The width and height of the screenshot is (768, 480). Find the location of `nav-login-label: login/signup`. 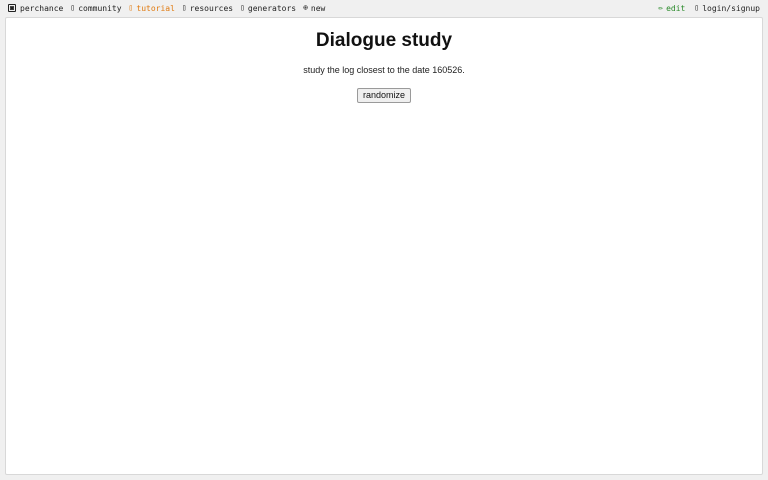

nav-login-label: login/signup is located at coordinates (731, 8).